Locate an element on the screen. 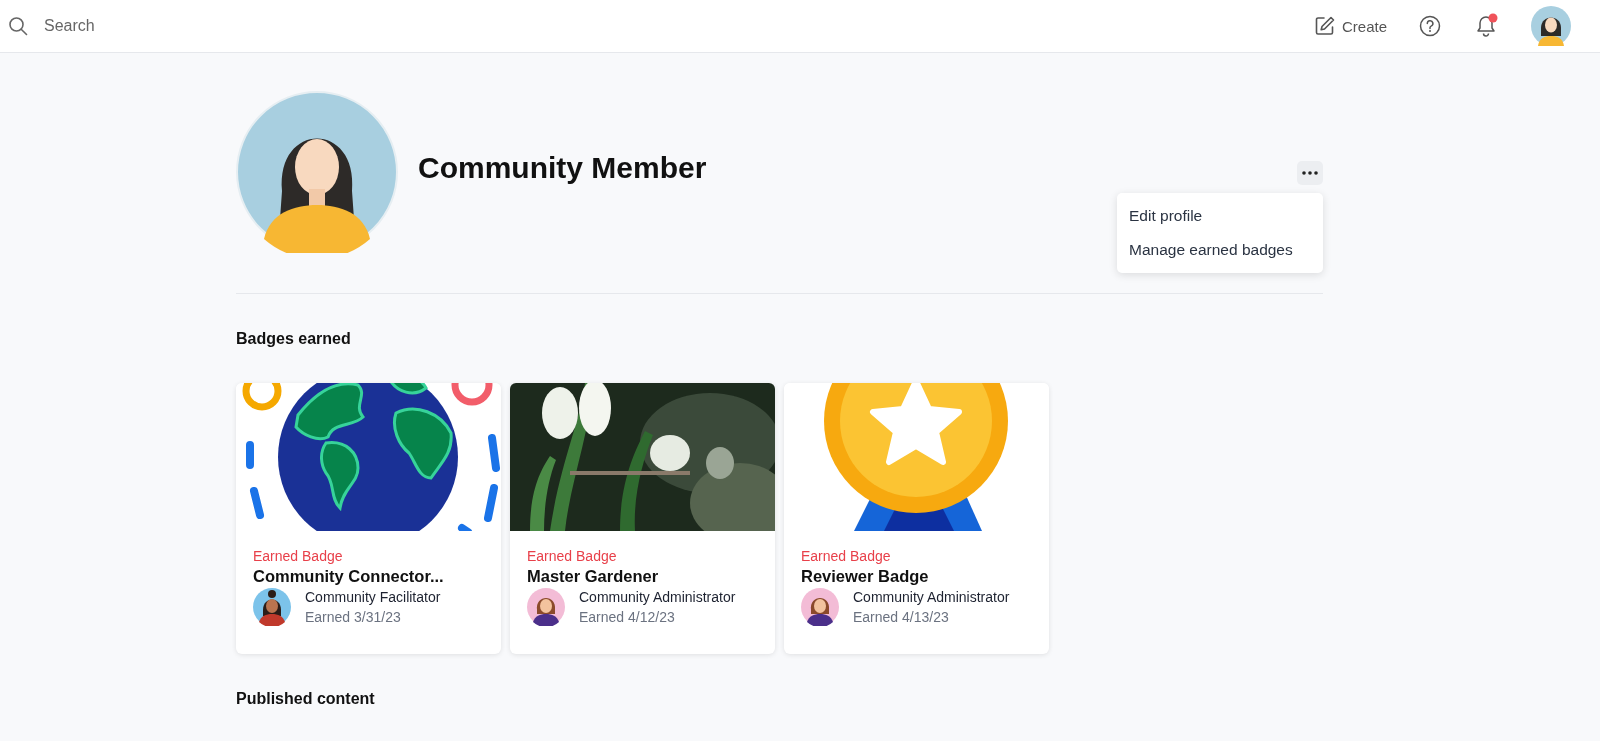  search-field: Search is located at coordinates (194, 26).